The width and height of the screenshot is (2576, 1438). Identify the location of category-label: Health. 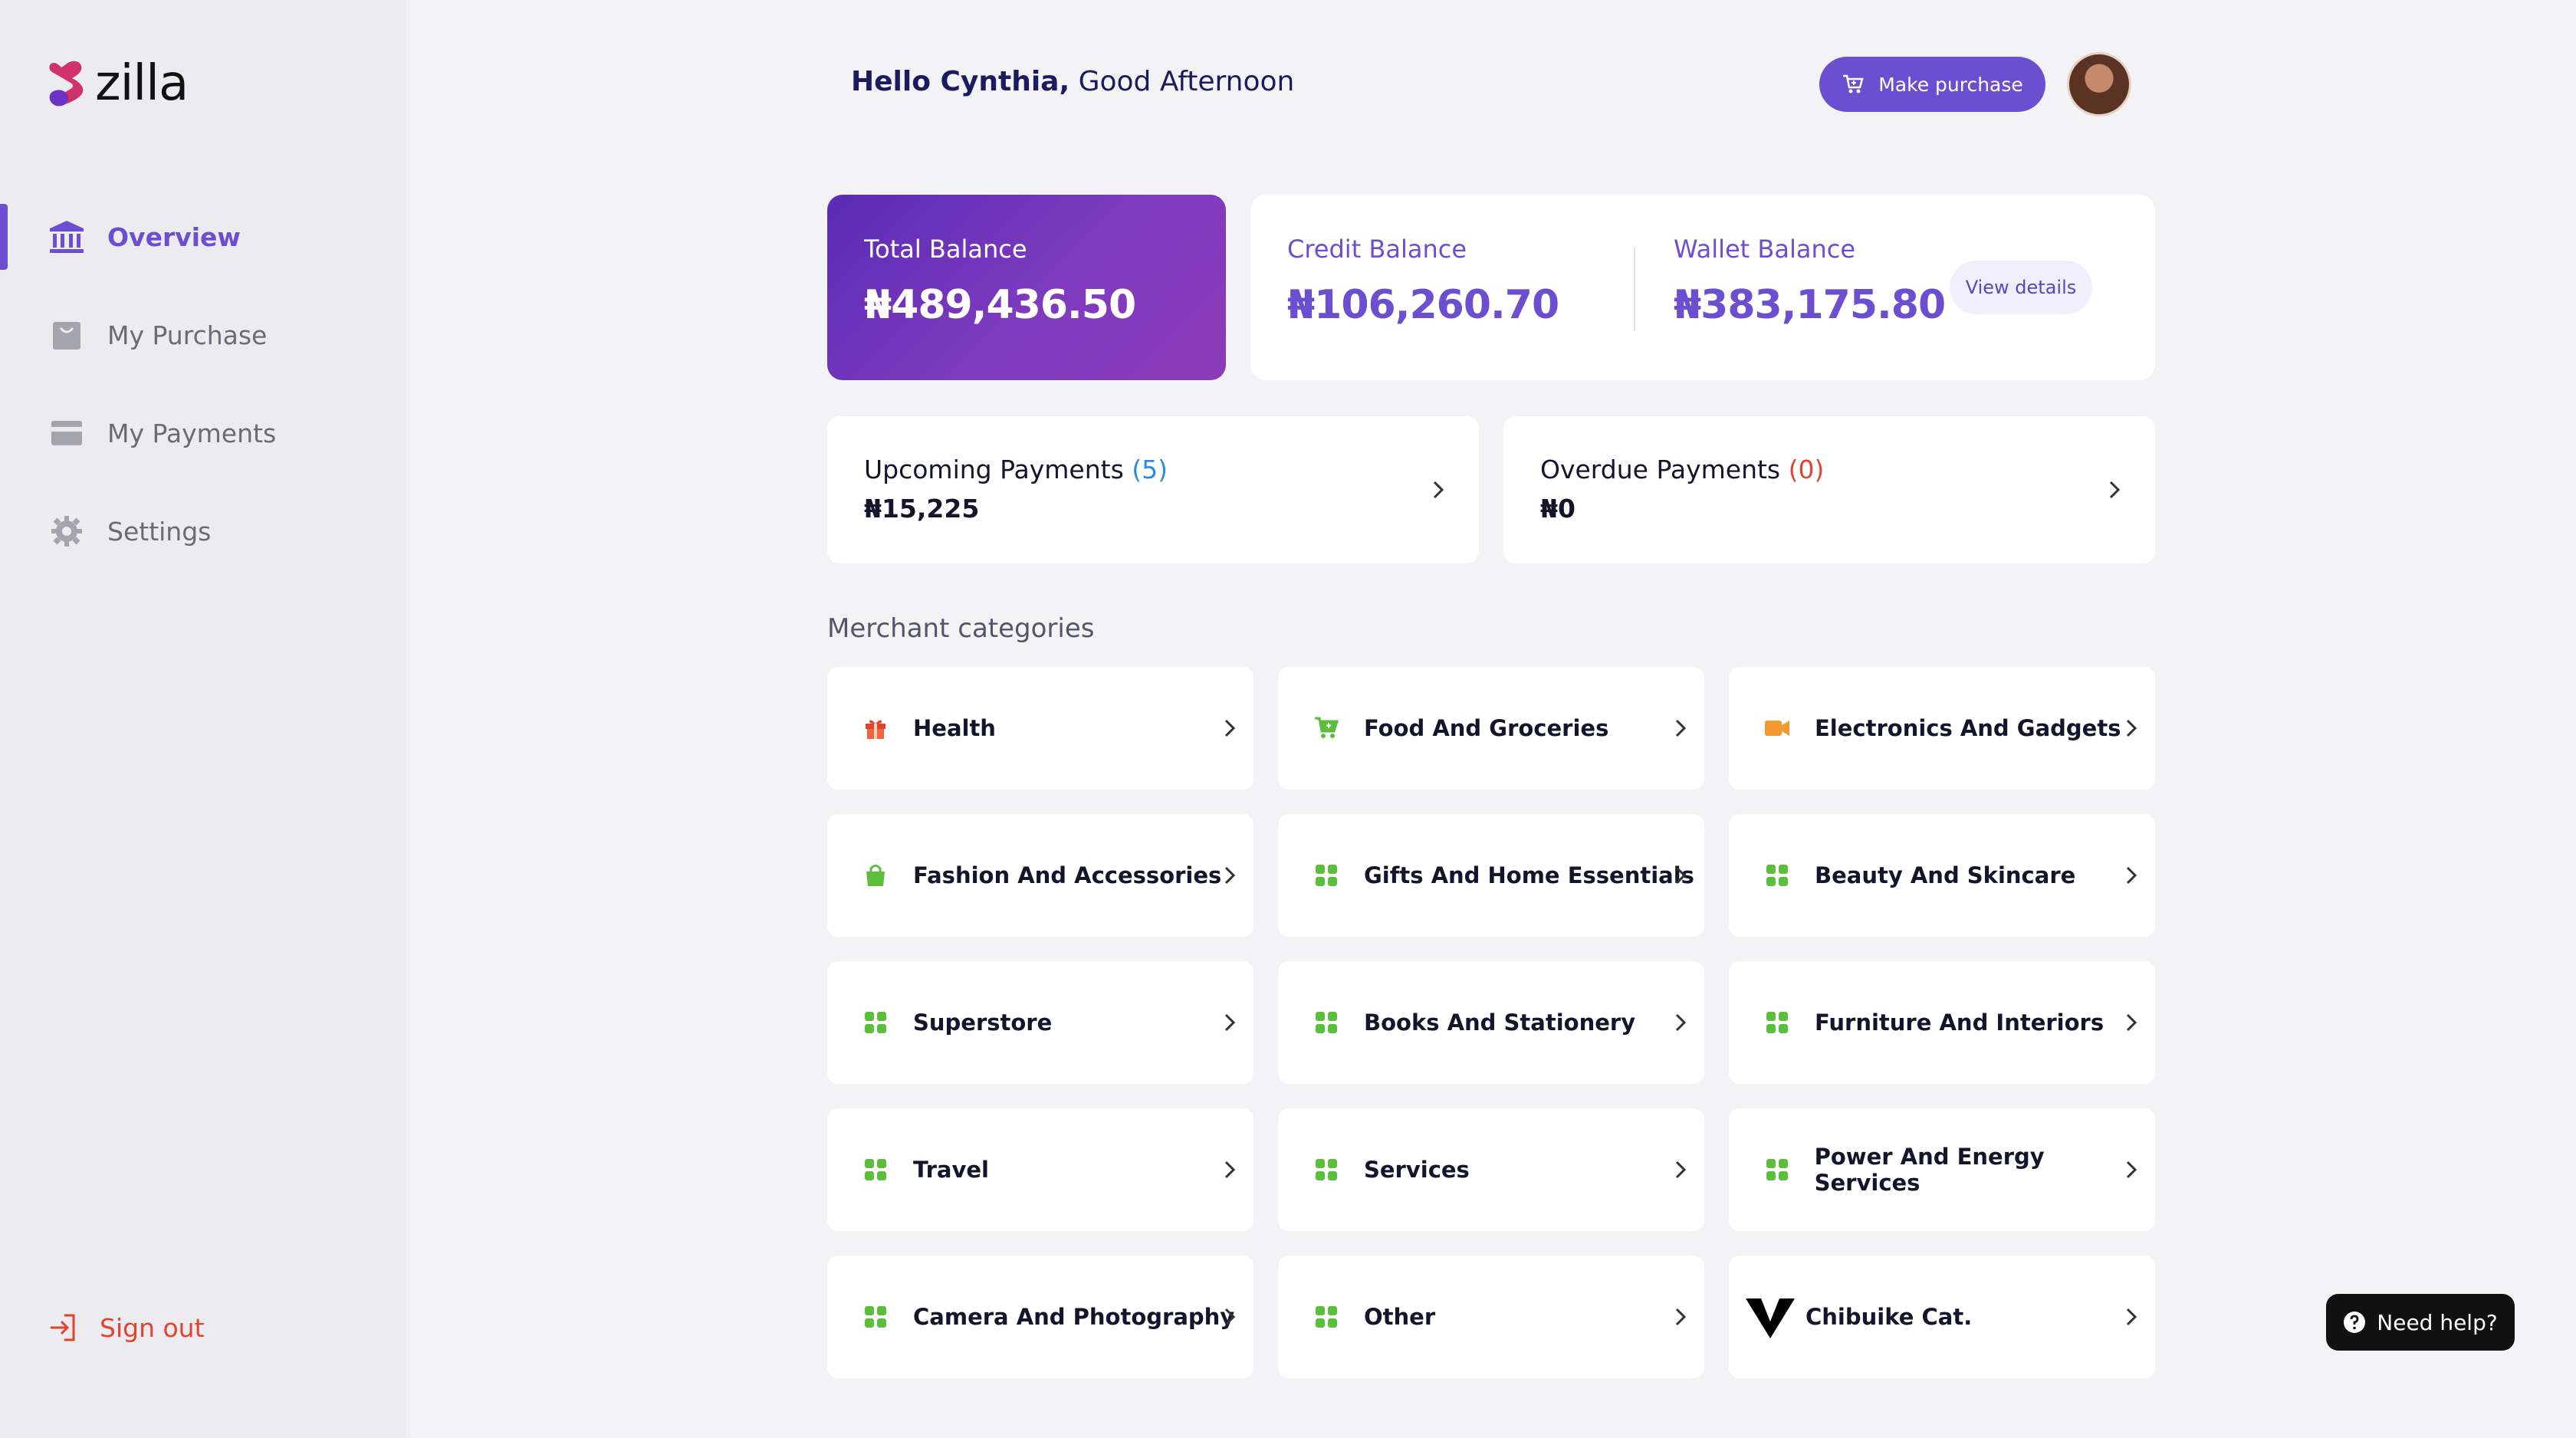
(955, 728).